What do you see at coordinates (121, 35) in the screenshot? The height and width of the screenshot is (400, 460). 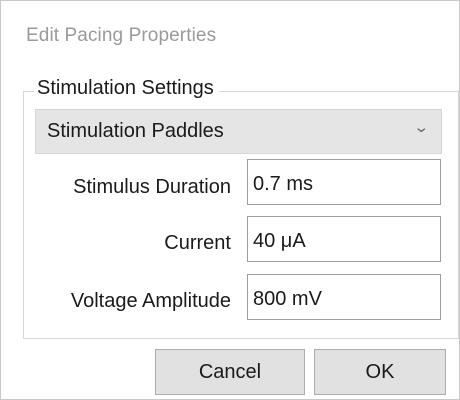 I see `dialog-title: Edit Pacing Properties` at bounding box center [121, 35].